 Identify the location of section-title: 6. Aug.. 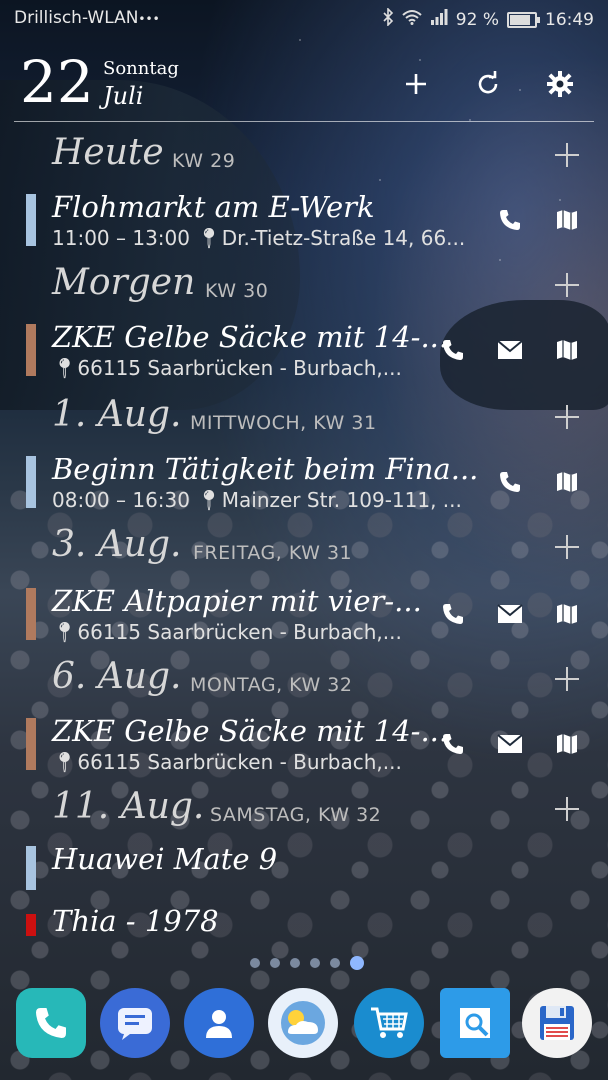
(117, 676).